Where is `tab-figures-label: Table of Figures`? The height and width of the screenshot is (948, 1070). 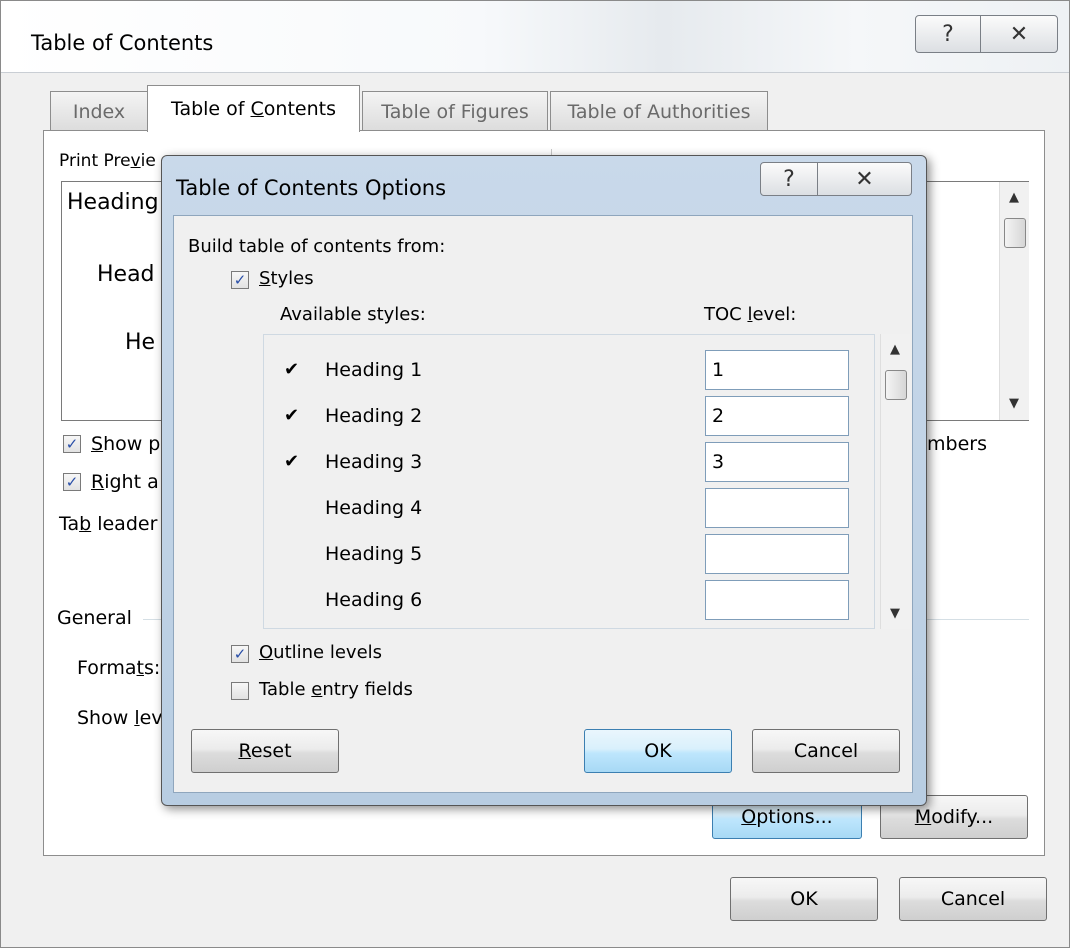 tab-figures-label: Table of Figures is located at coordinates (455, 111).